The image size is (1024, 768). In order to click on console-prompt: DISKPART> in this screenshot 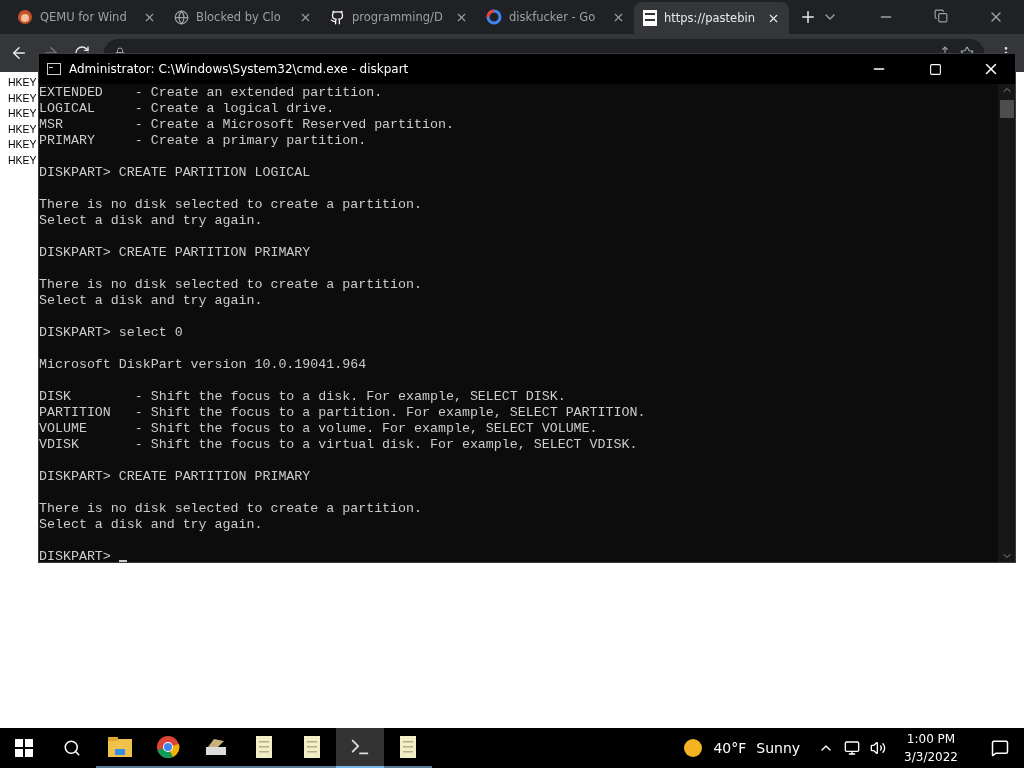, I will do `click(75, 555)`.